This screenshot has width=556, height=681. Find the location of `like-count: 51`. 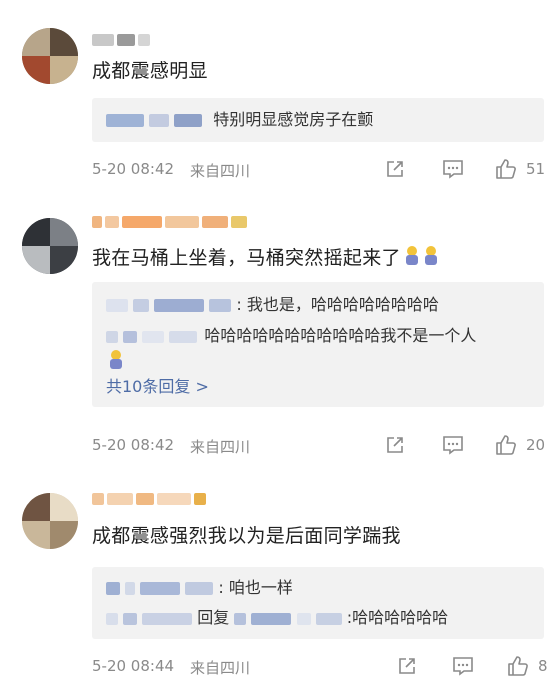

like-count: 51 is located at coordinates (536, 169).